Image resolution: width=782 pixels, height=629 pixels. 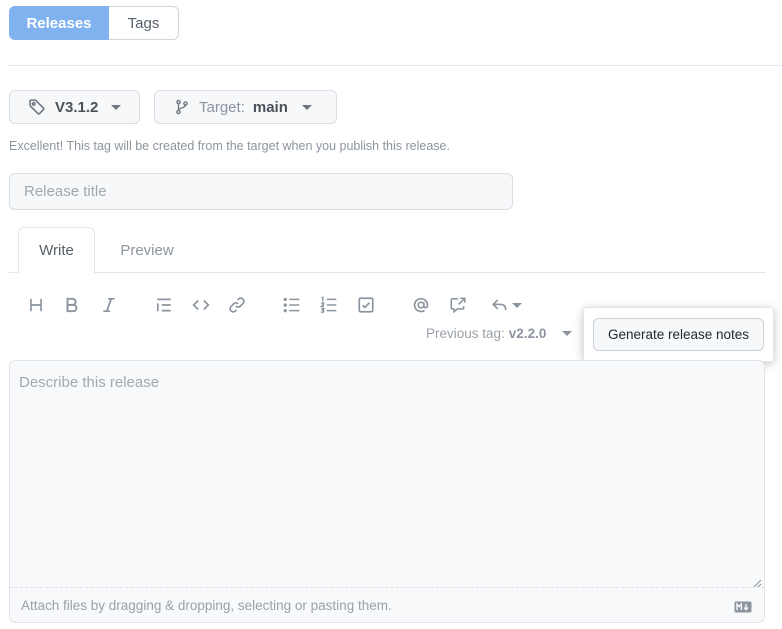 I want to click on releases-tags-nav: Releases Tags, so click(x=94, y=23).